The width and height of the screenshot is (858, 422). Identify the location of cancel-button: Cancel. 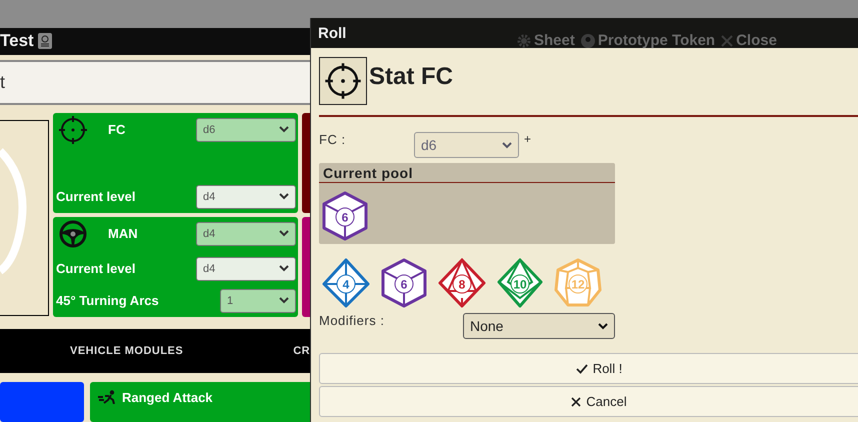
(588, 401).